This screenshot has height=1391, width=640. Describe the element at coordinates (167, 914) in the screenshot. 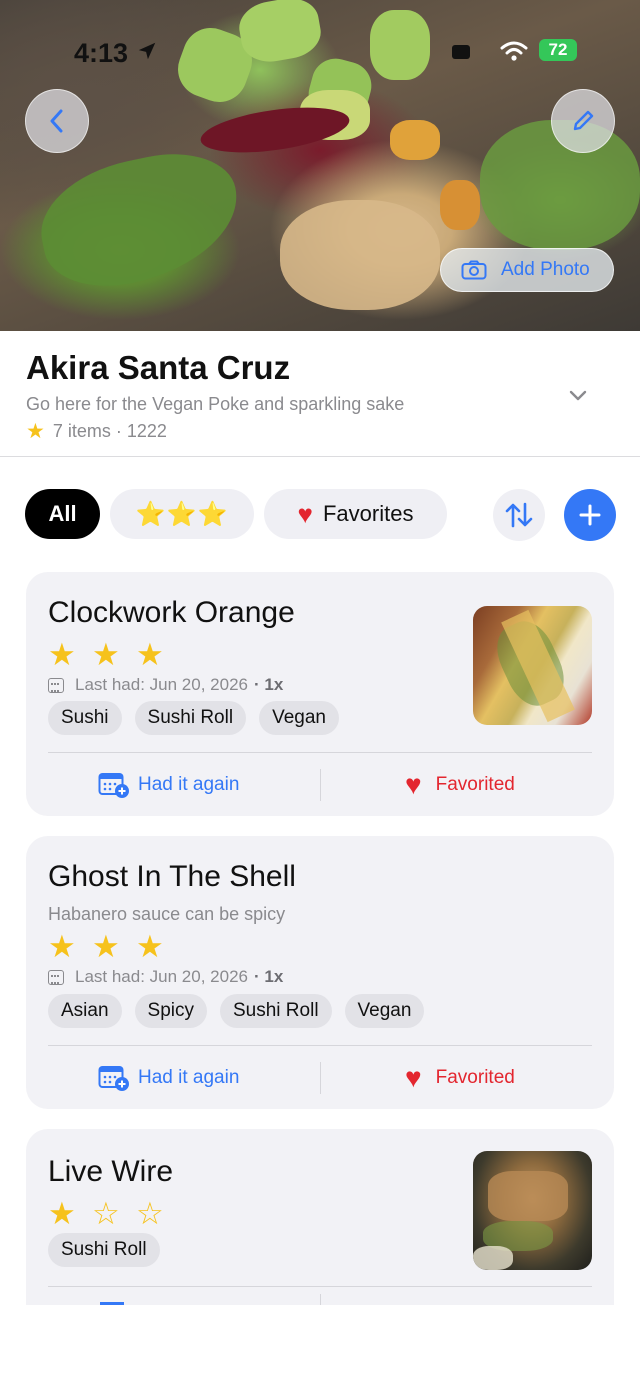

I see `item-note: Habanero sauce can be spicy` at that location.